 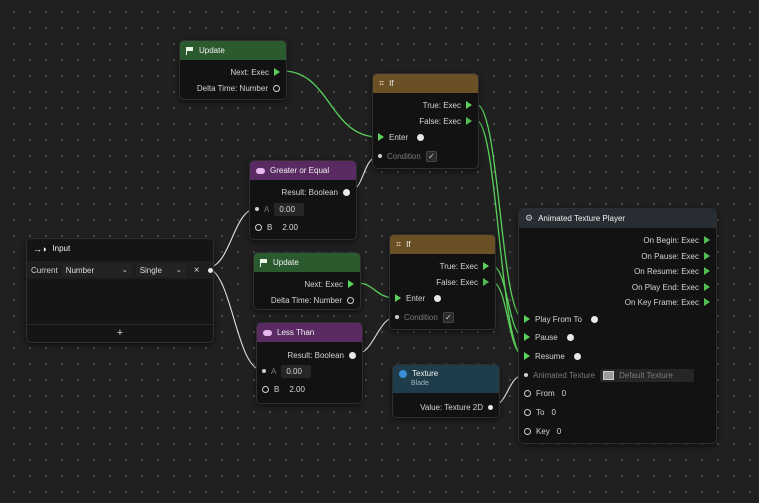 What do you see at coordinates (549, 337) in the screenshot?
I see `pause-row: Pause` at bounding box center [549, 337].